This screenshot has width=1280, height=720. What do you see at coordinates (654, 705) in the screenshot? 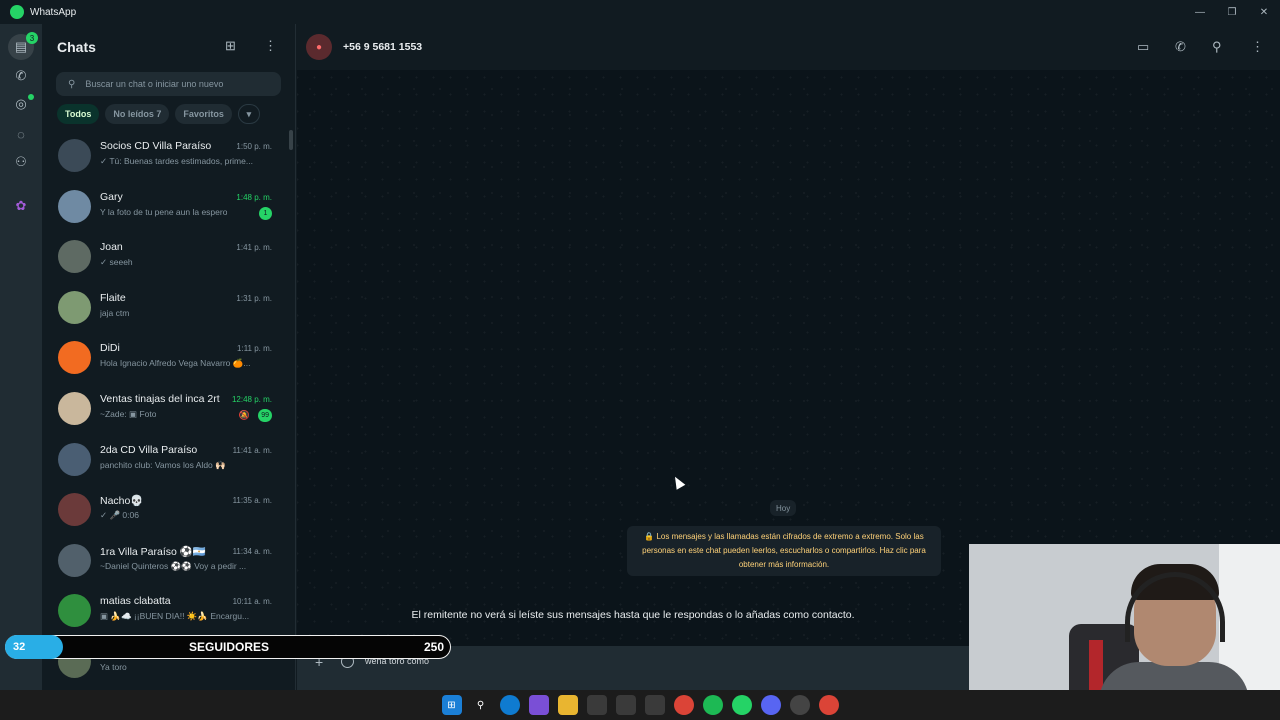
I see `snipping-icon` at bounding box center [654, 705].